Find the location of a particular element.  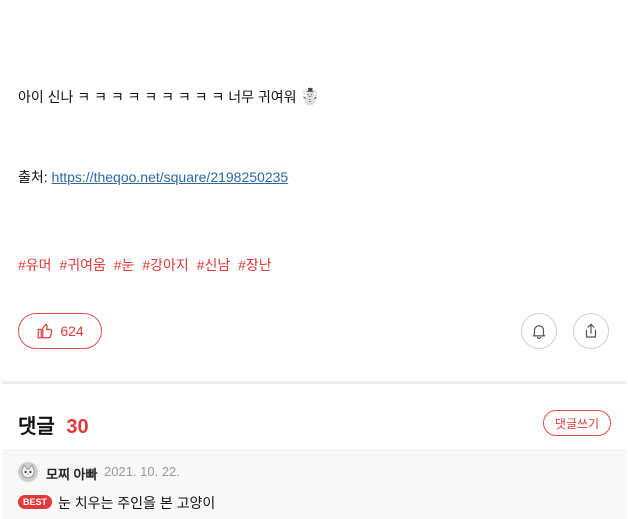

source-label: 출처: is located at coordinates (33, 177).